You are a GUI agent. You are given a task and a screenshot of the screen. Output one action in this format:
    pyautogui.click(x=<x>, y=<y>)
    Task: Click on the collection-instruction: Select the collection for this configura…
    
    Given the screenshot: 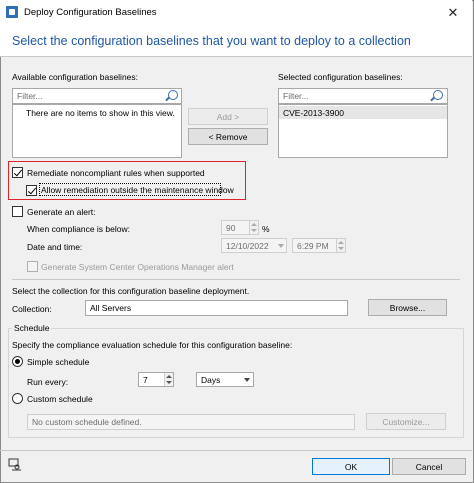 What is the action you would take?
    pyautogui.click(x=131, y=291)
    